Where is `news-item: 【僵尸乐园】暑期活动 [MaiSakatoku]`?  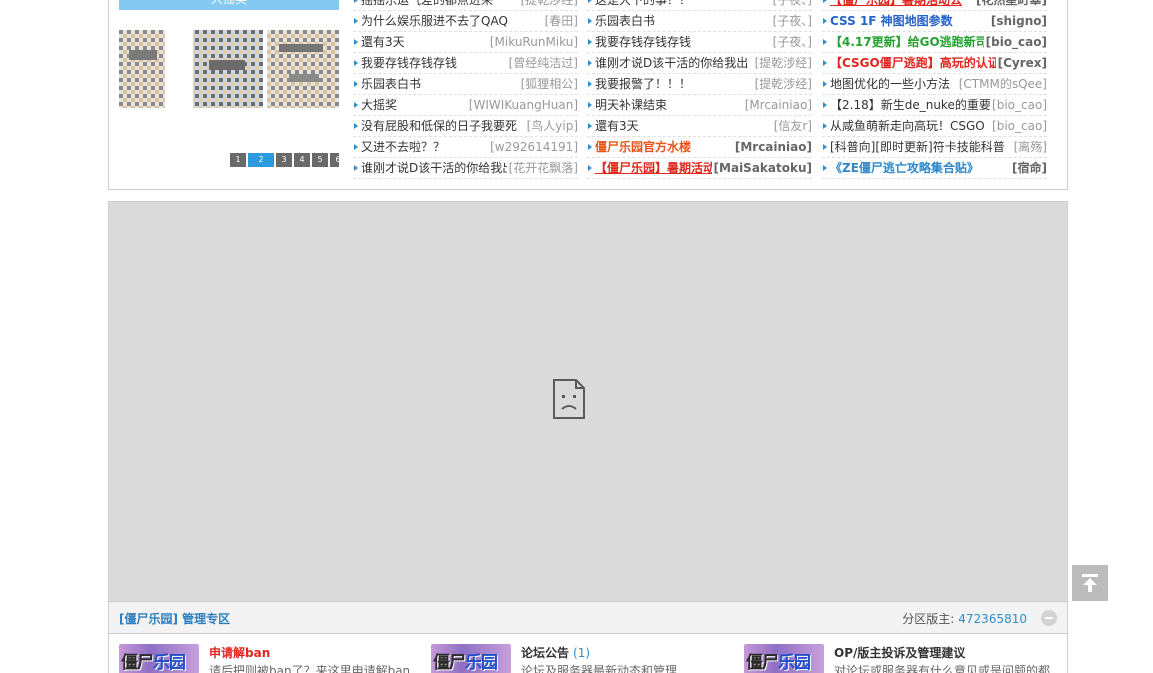 news-item: 【僵尸乐园】暑期活动 [MaiSakatoku] is located at coordinates (699, 168).